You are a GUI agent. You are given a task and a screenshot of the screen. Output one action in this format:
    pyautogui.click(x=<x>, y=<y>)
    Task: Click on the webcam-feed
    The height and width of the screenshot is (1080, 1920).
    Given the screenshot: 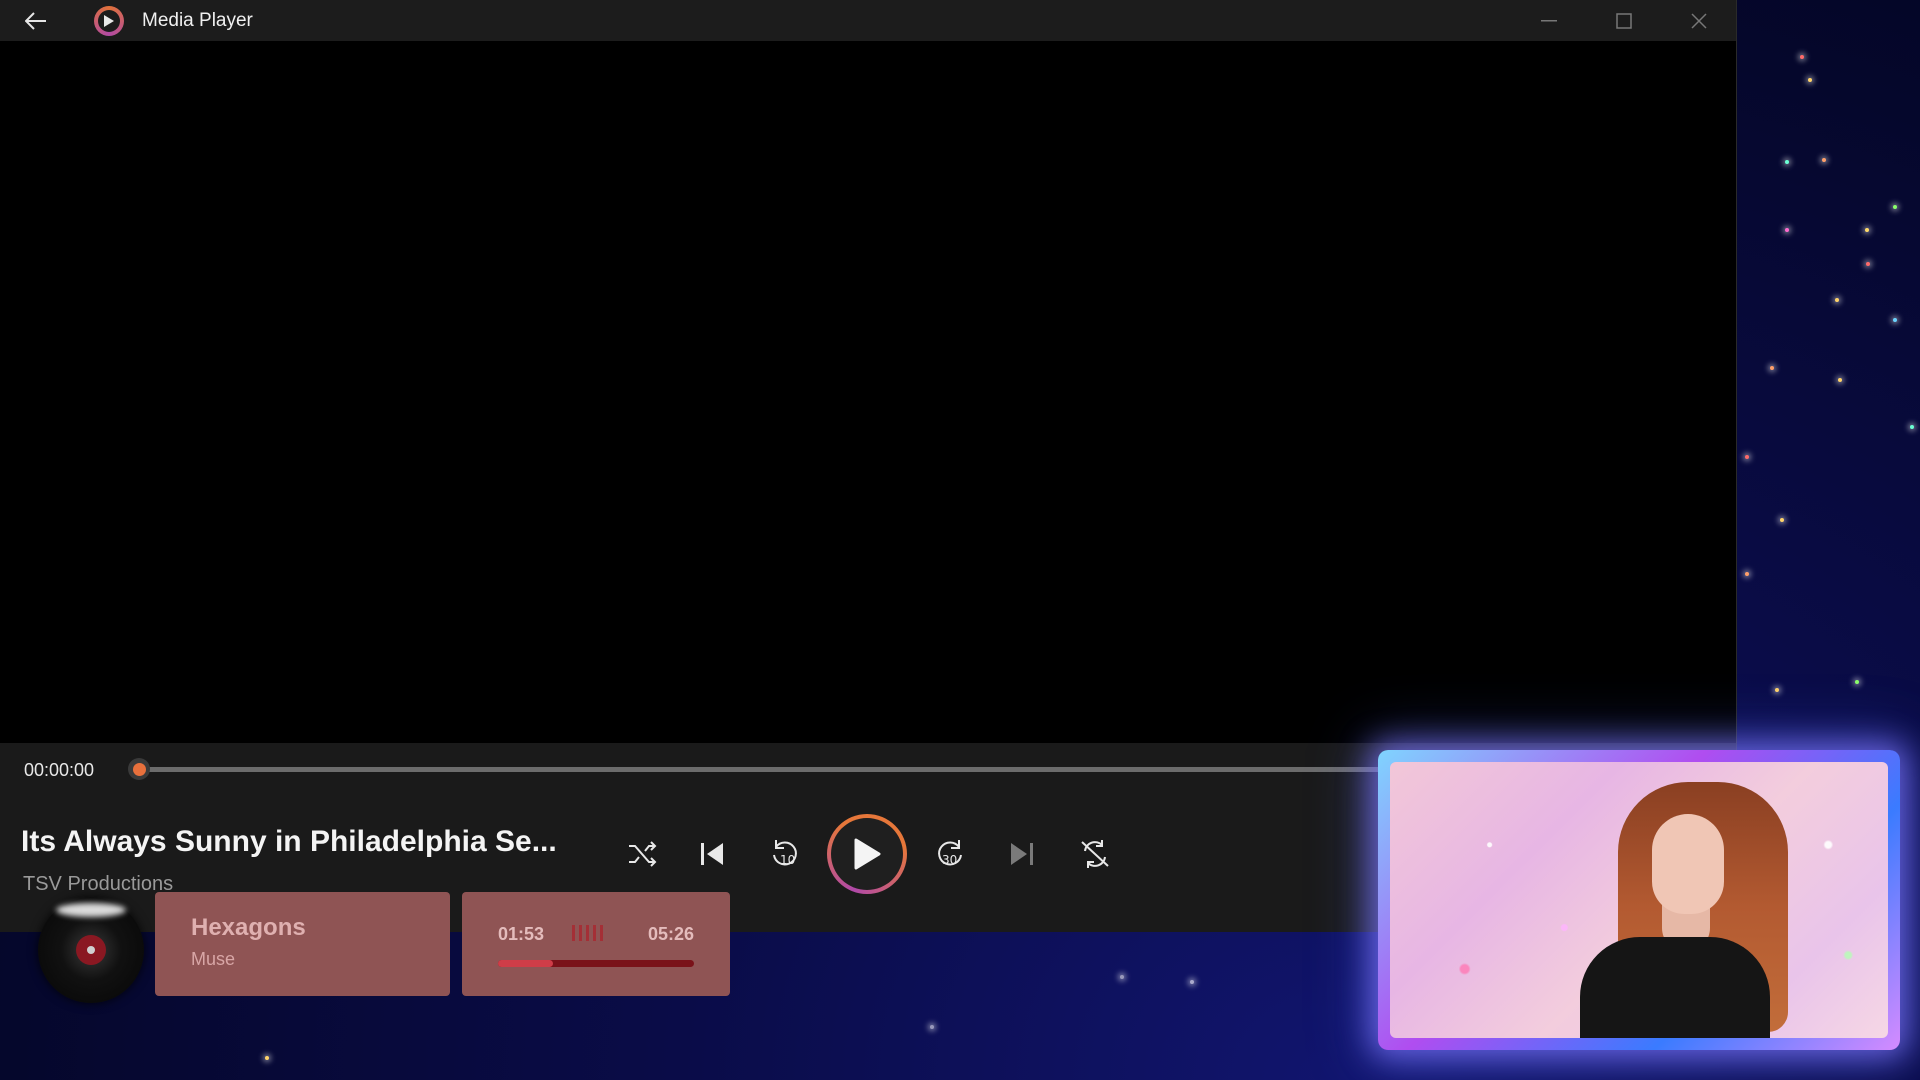 What is the action you would take?
    pyautogui.click(x=1639, y=900)
    